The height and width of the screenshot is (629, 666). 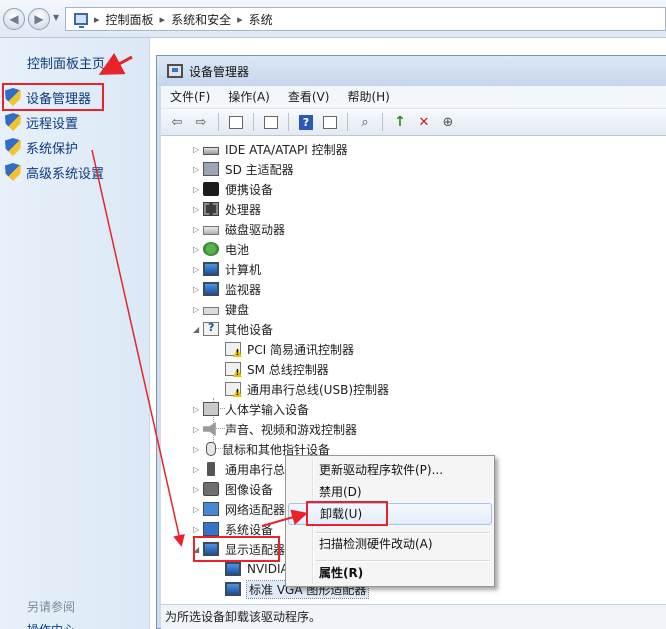 I want to click on usb-plug-icon, so click(x=211, y=469).